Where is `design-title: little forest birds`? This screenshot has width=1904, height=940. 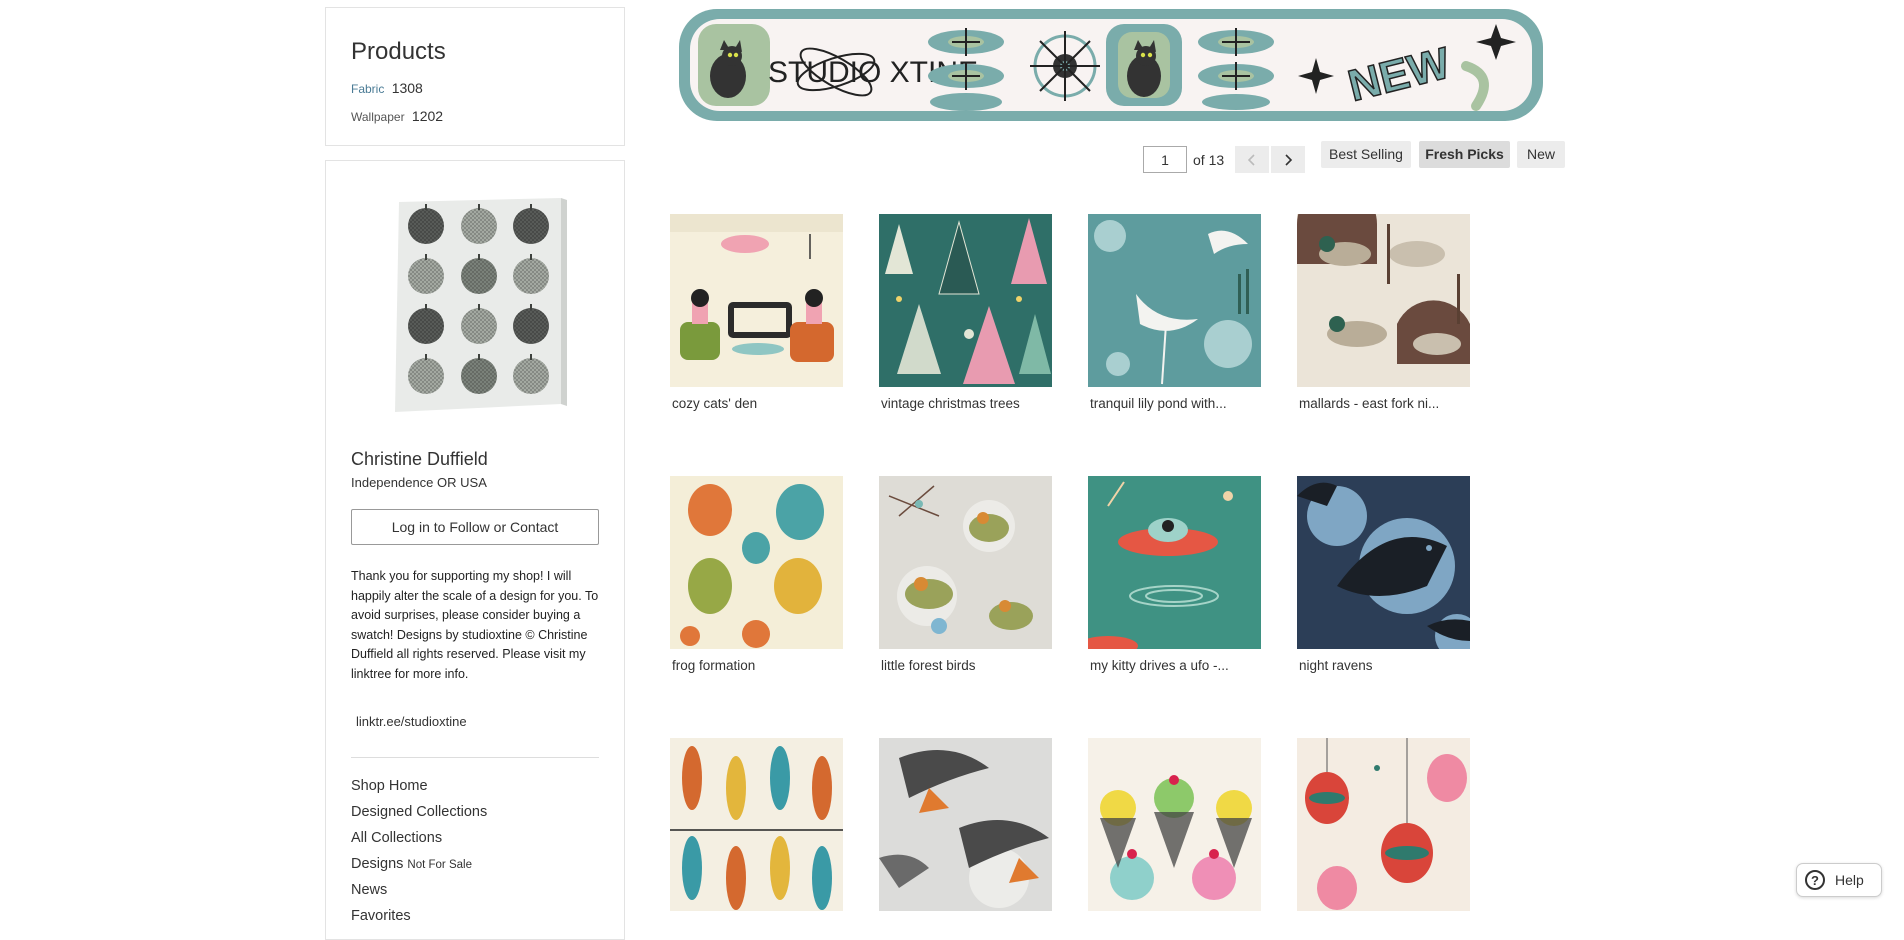
design-title: little forest birds is located at coordinates (966, 665).